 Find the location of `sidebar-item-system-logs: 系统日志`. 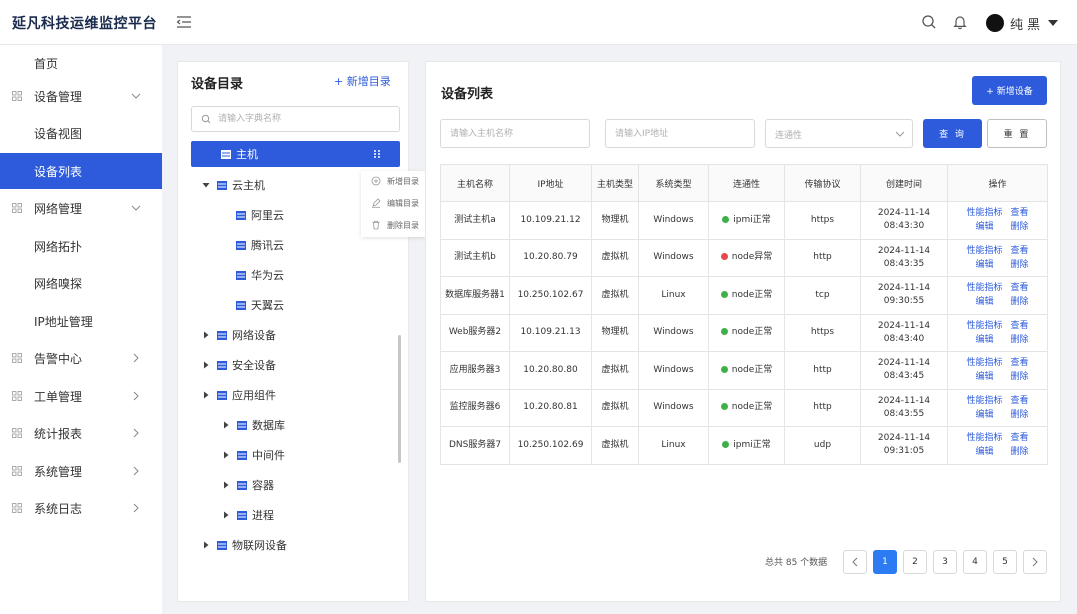

sidebar-item-system-logs: 系统日志 is located at coordinates (81, 508).